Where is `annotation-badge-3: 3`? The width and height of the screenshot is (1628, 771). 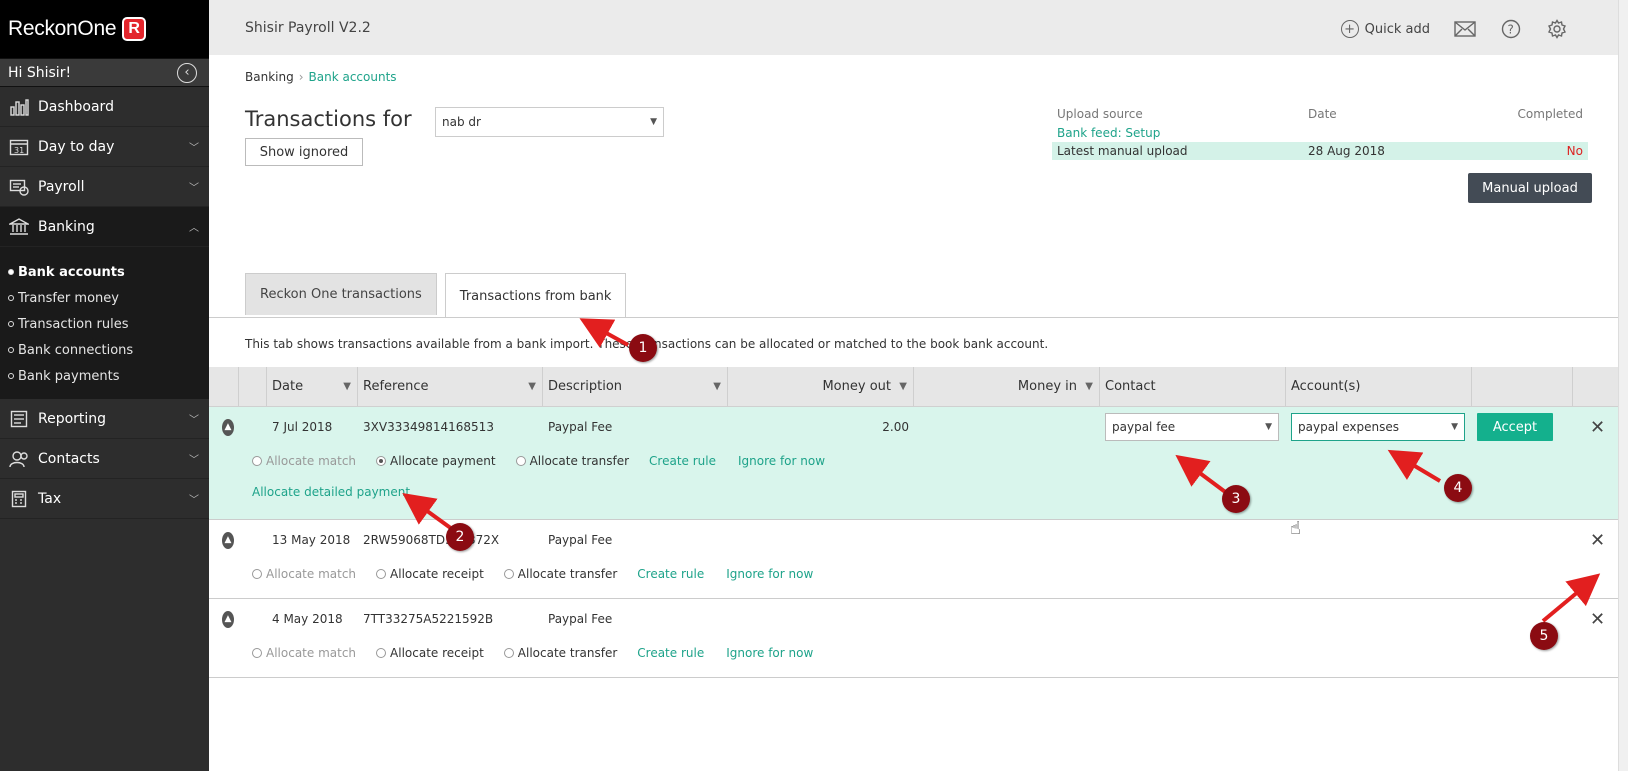
annotation-badge-3: 3 is located at coordinates (1236, 499).